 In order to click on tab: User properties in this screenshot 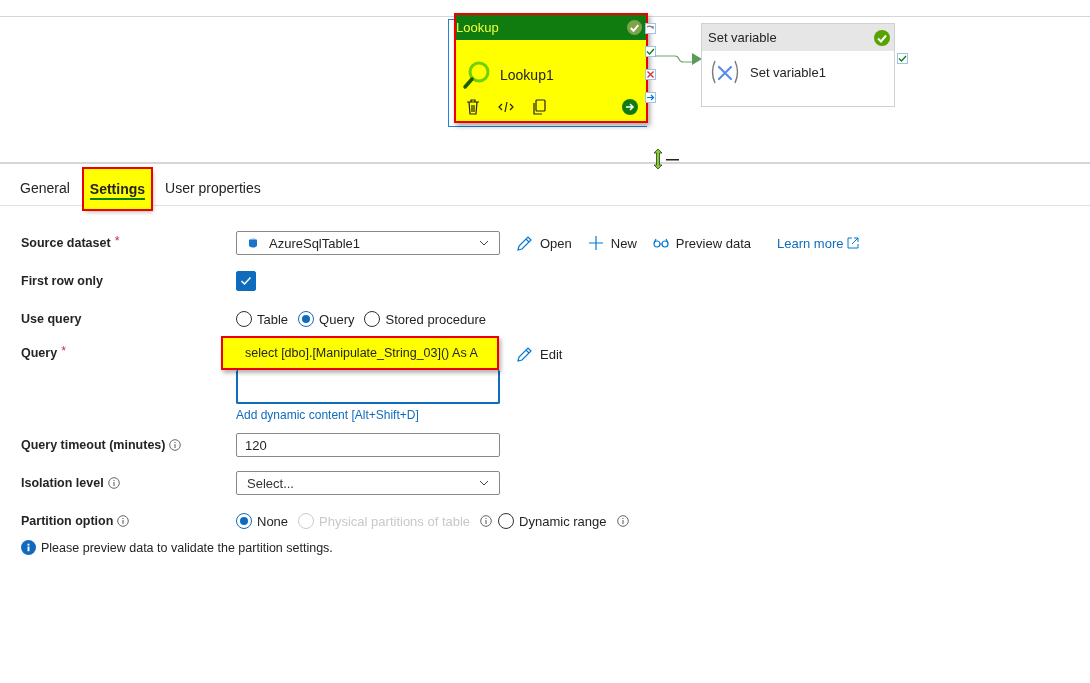, I will do `click(213, 189)`.